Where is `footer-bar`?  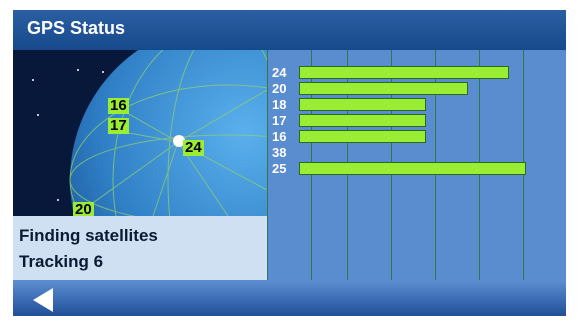
footer-bar is located at coordinates (289, 298).